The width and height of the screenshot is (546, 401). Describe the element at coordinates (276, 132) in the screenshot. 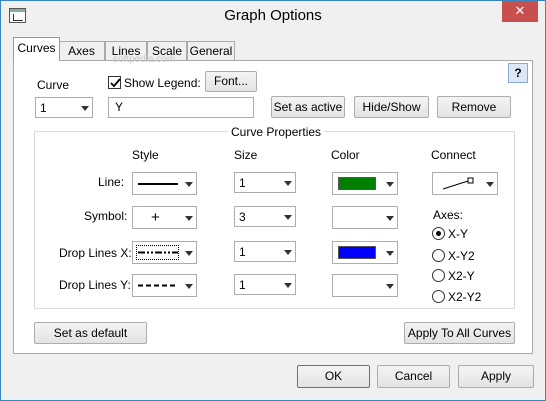

I see `curve-properties-title: Curve Properties` at that location.